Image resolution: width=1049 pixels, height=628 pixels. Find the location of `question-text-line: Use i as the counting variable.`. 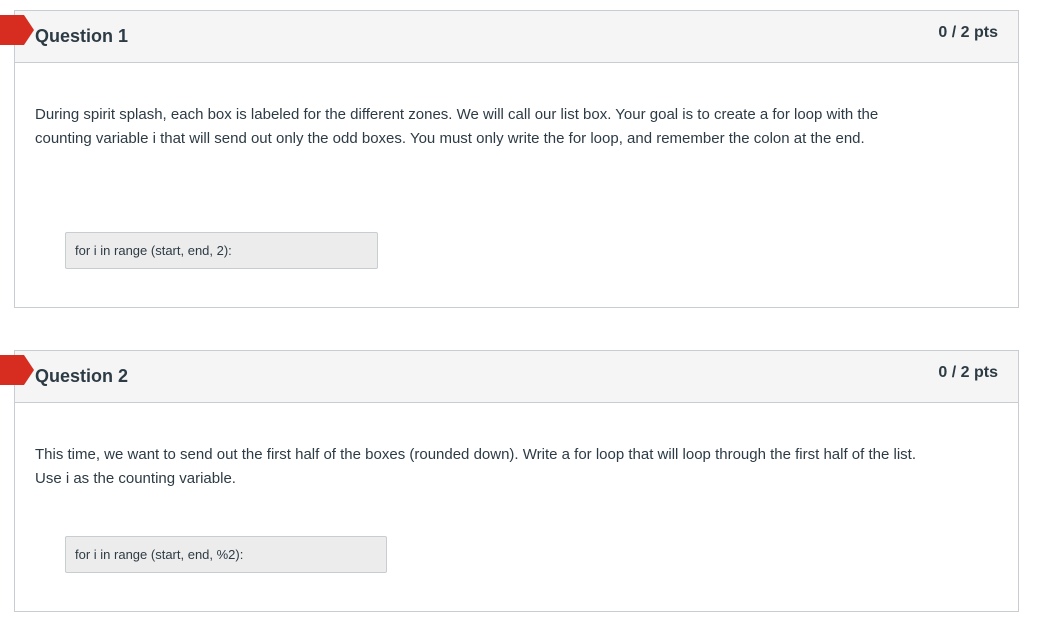

question-text-line: Use i as the counting variable. is located at coordinates (135, 478).